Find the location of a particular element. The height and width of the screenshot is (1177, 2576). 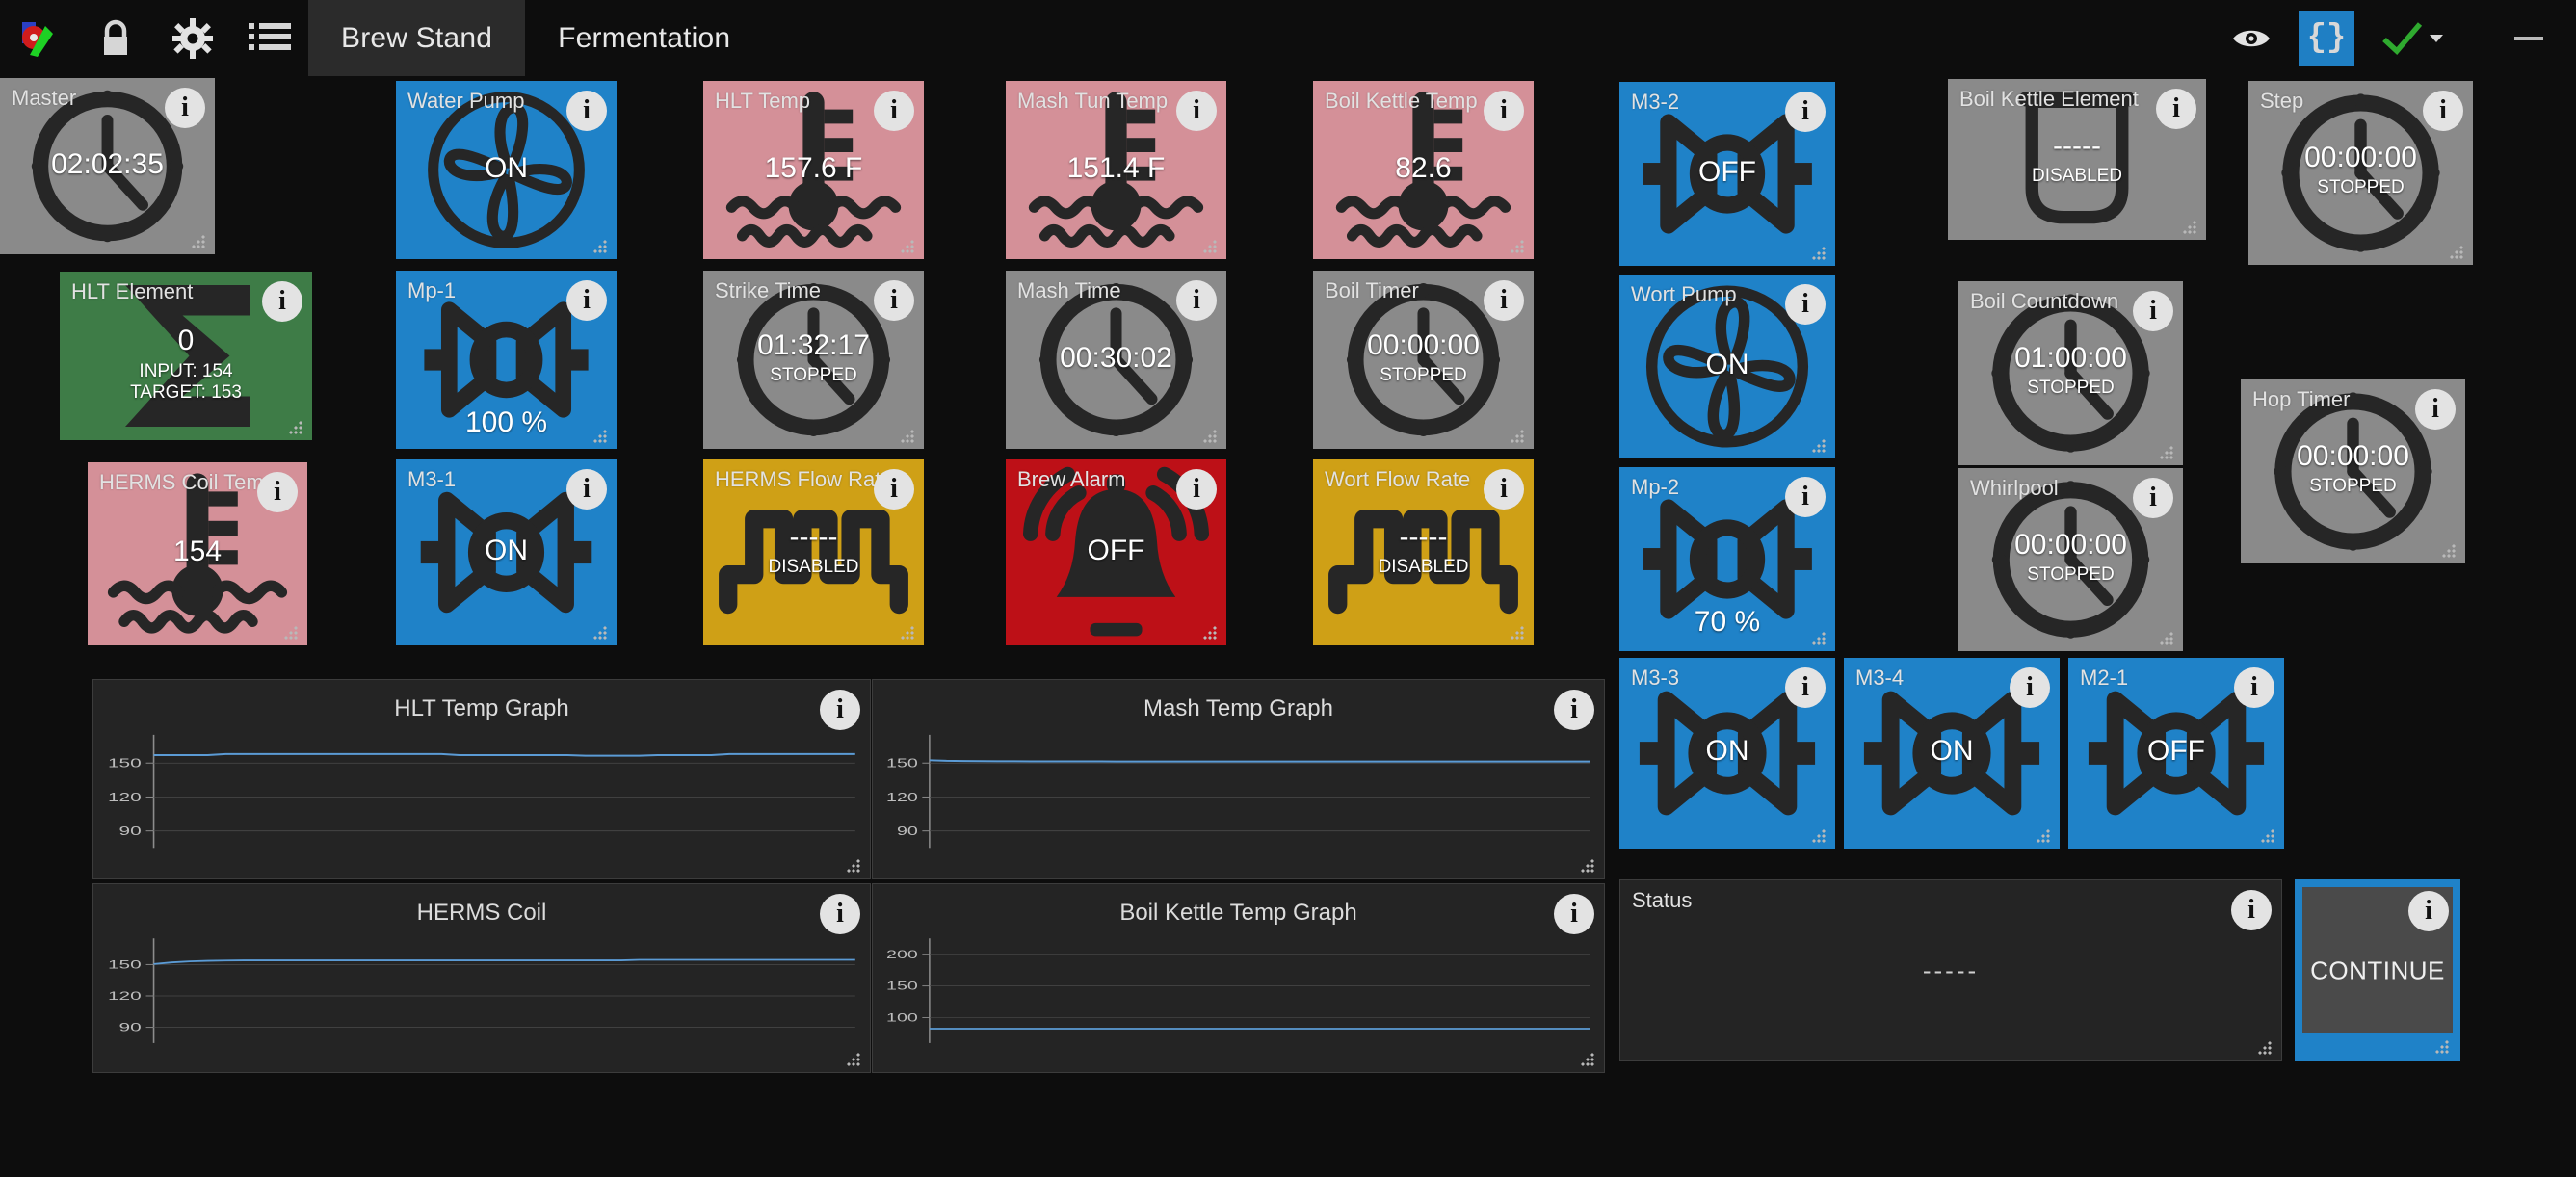

continue-button: i CONTINUE is located at coordinates (2377, 970).